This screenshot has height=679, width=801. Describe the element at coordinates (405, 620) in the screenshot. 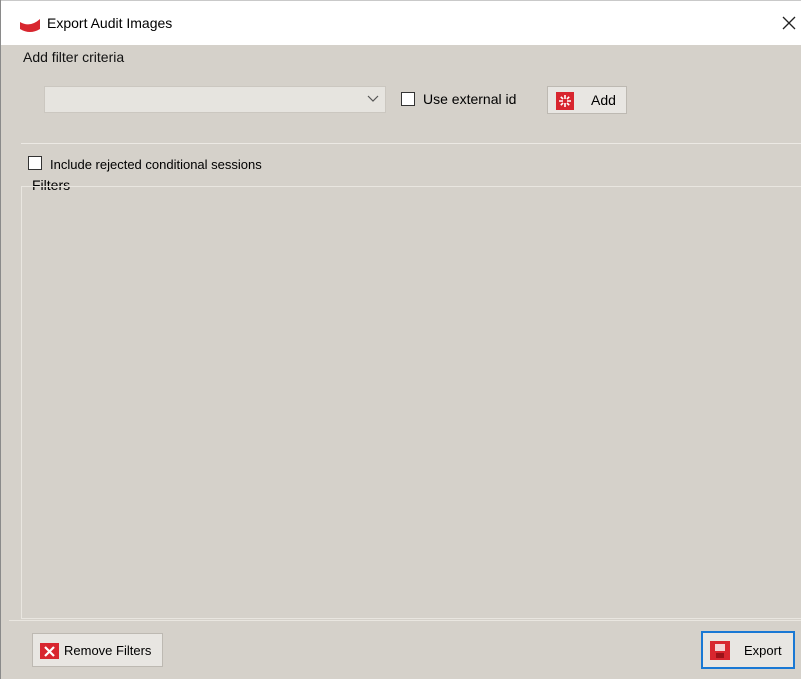

I see `footer-divider` at that location.